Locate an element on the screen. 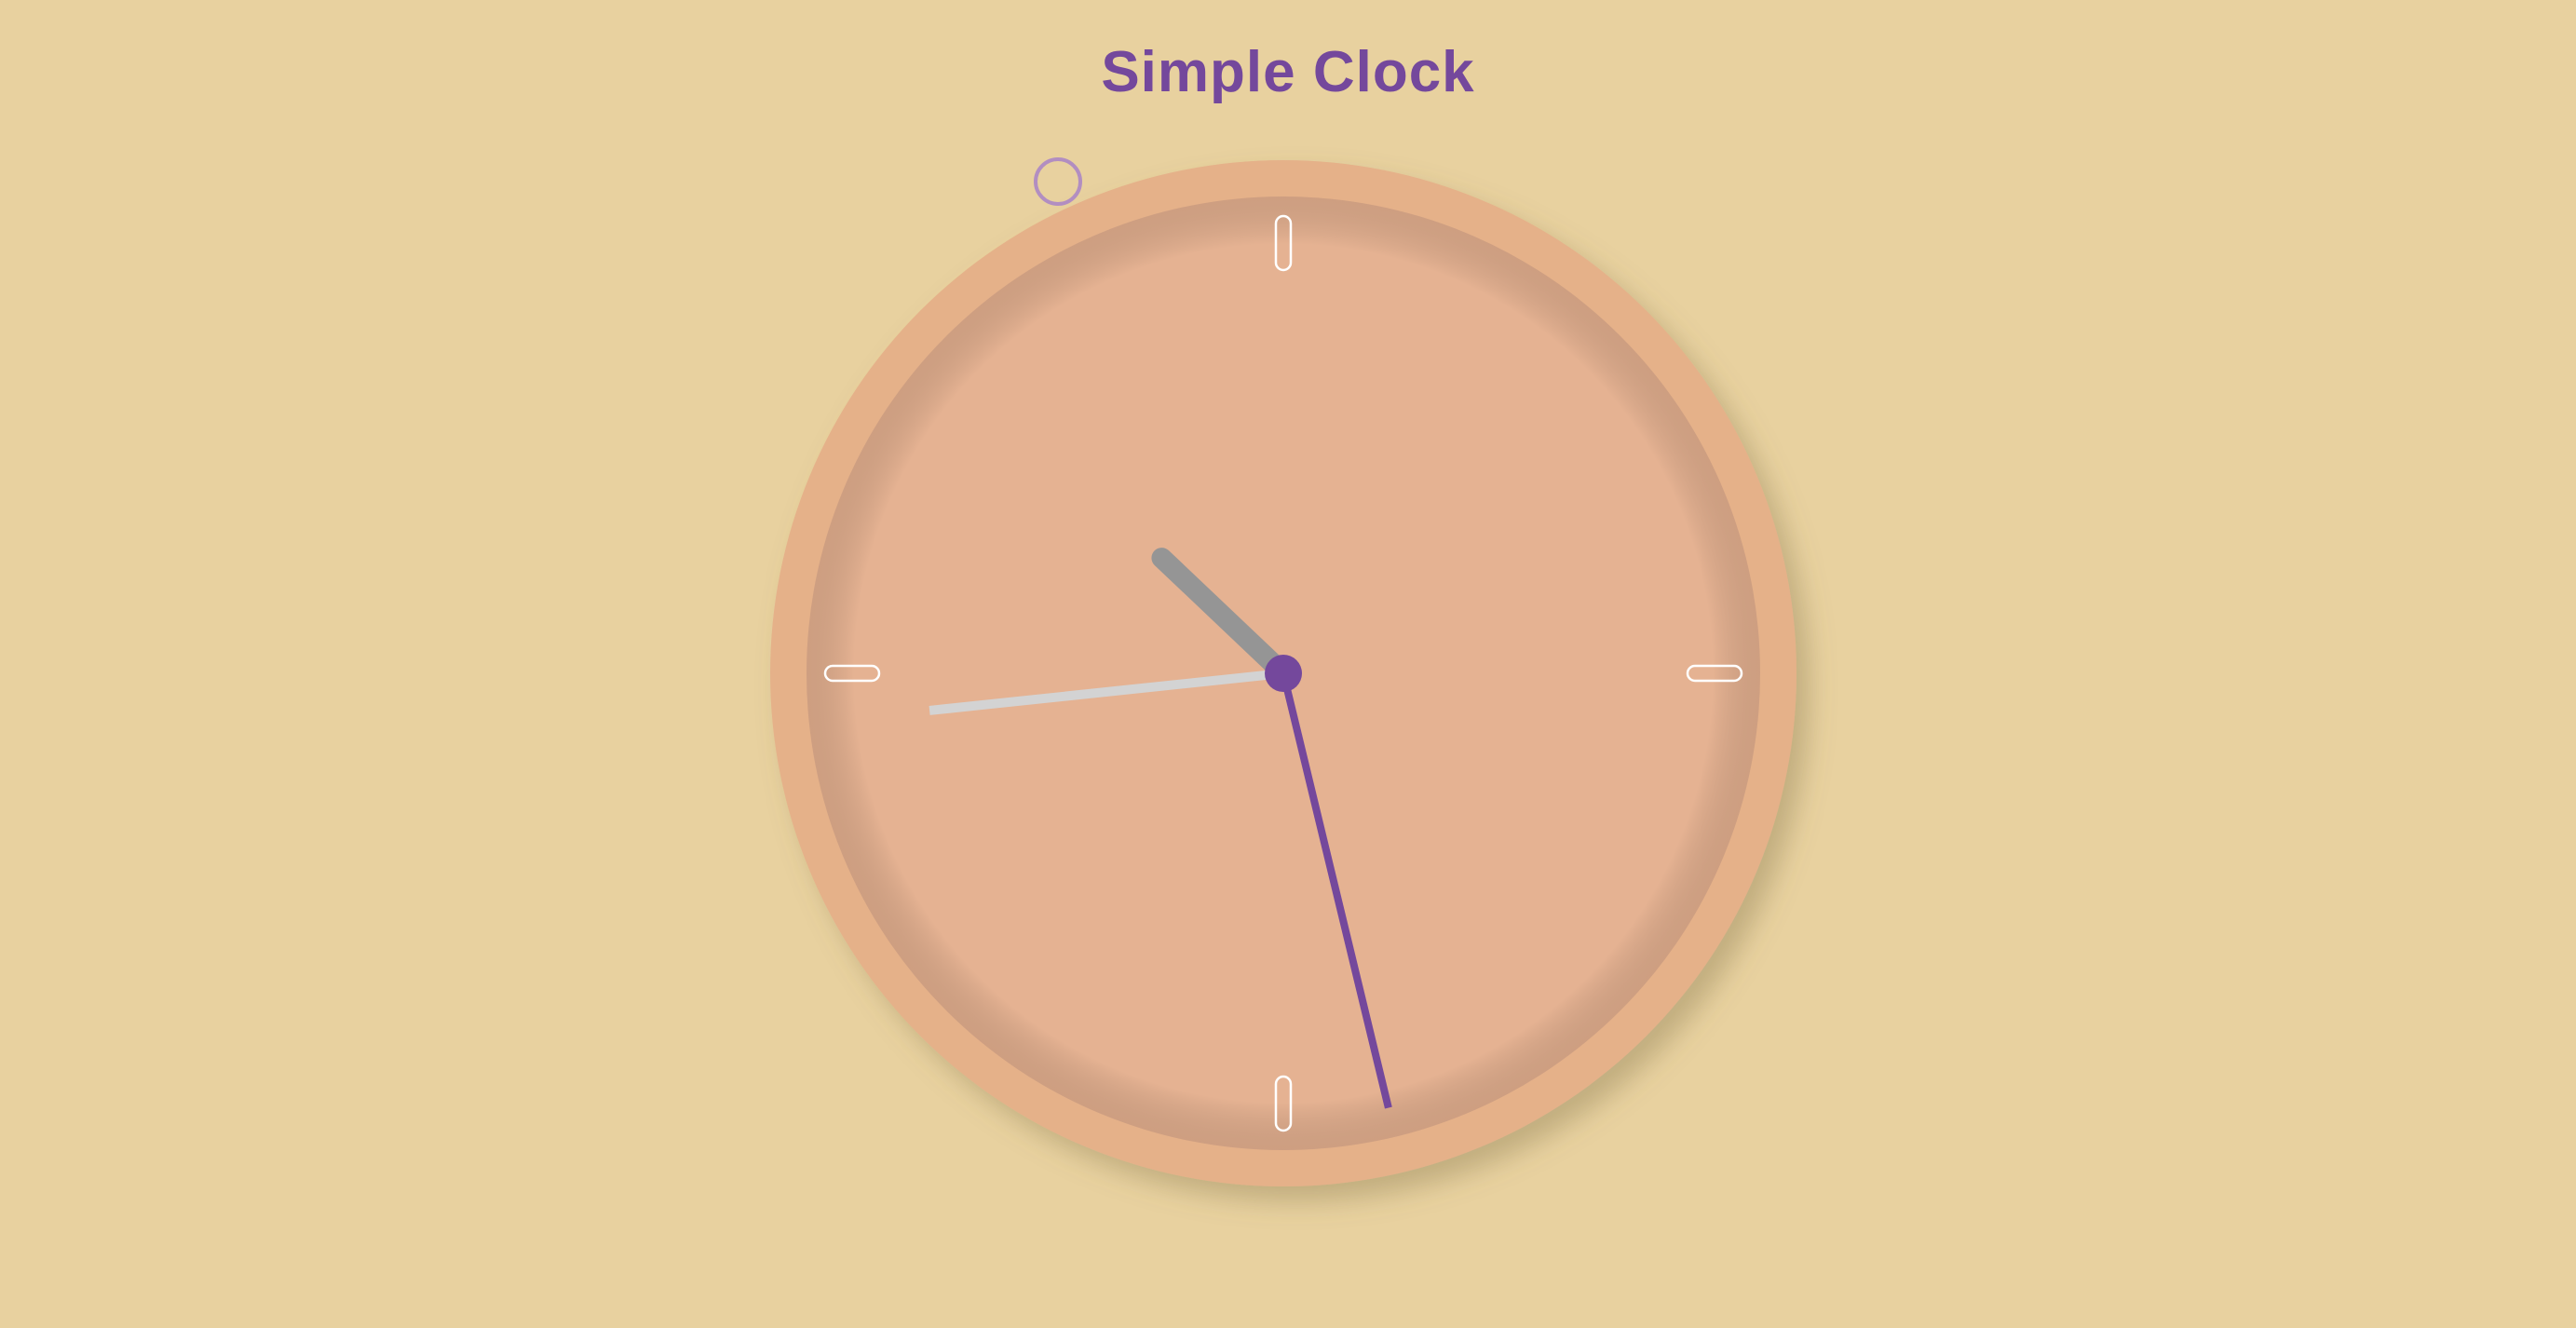 The height and width of the screenshot is (1328, 2576). center-cap is located at coordinates (1283, 673).